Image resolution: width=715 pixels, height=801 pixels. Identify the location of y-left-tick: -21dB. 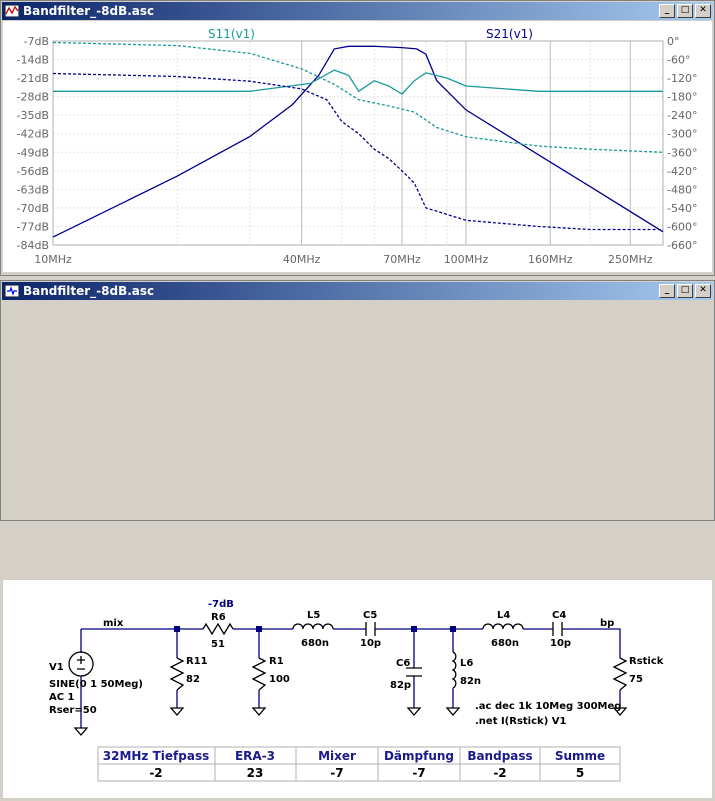
(33, 78).